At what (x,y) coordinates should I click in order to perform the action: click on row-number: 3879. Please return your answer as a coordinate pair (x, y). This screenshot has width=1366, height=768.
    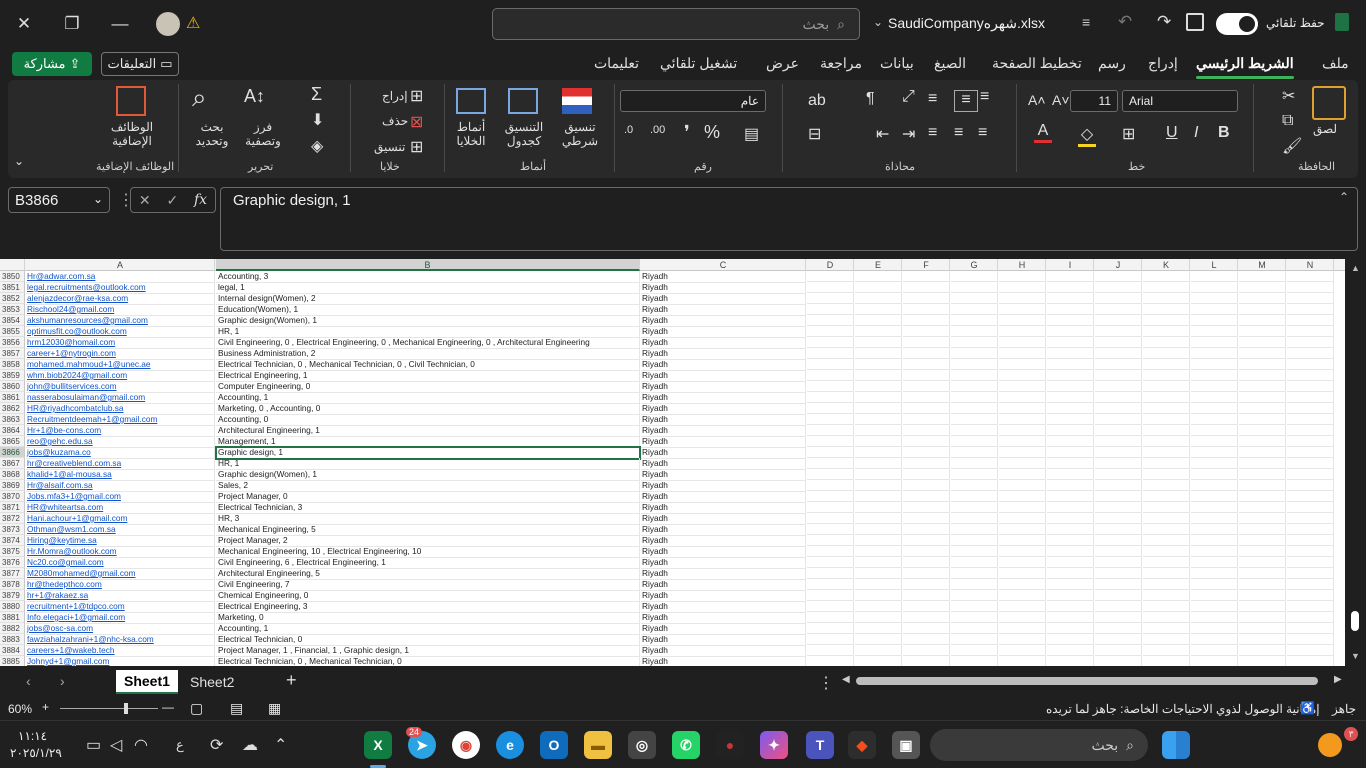
    Looking at the image, I should click on (12, 595).